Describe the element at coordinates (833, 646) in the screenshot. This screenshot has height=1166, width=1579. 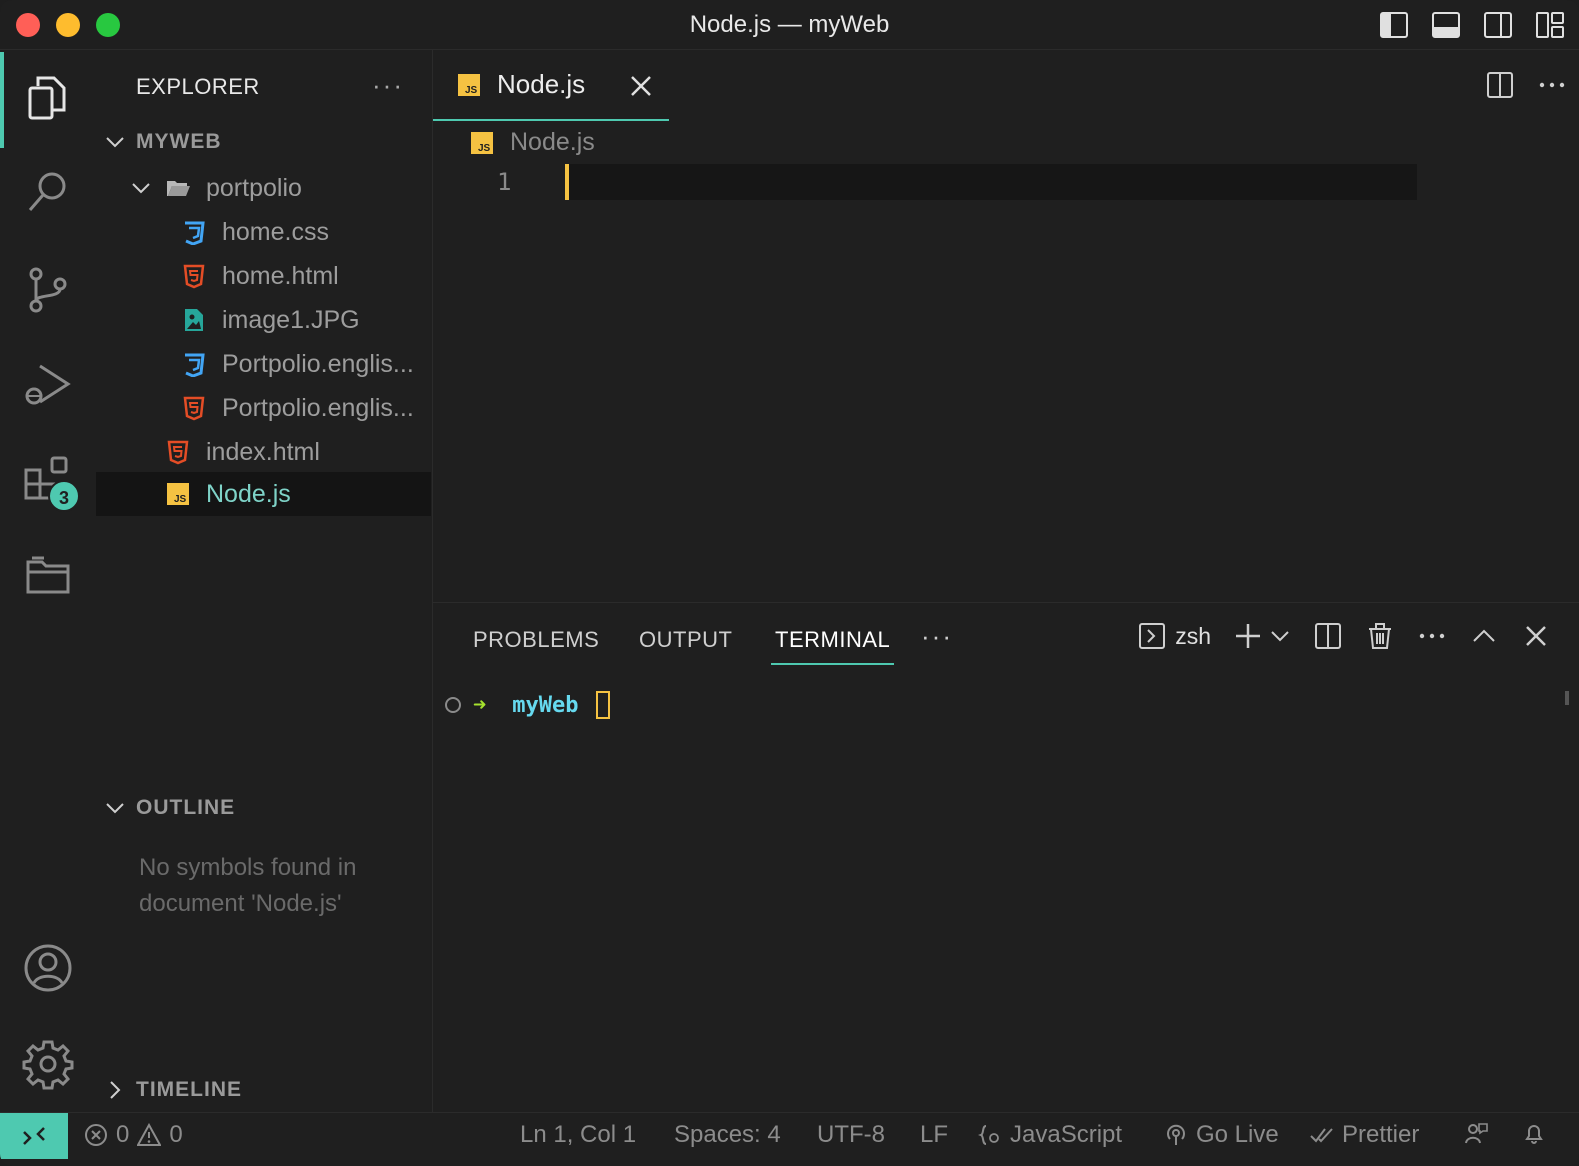
I see `tab-terminal: TERMINAL` at that location.